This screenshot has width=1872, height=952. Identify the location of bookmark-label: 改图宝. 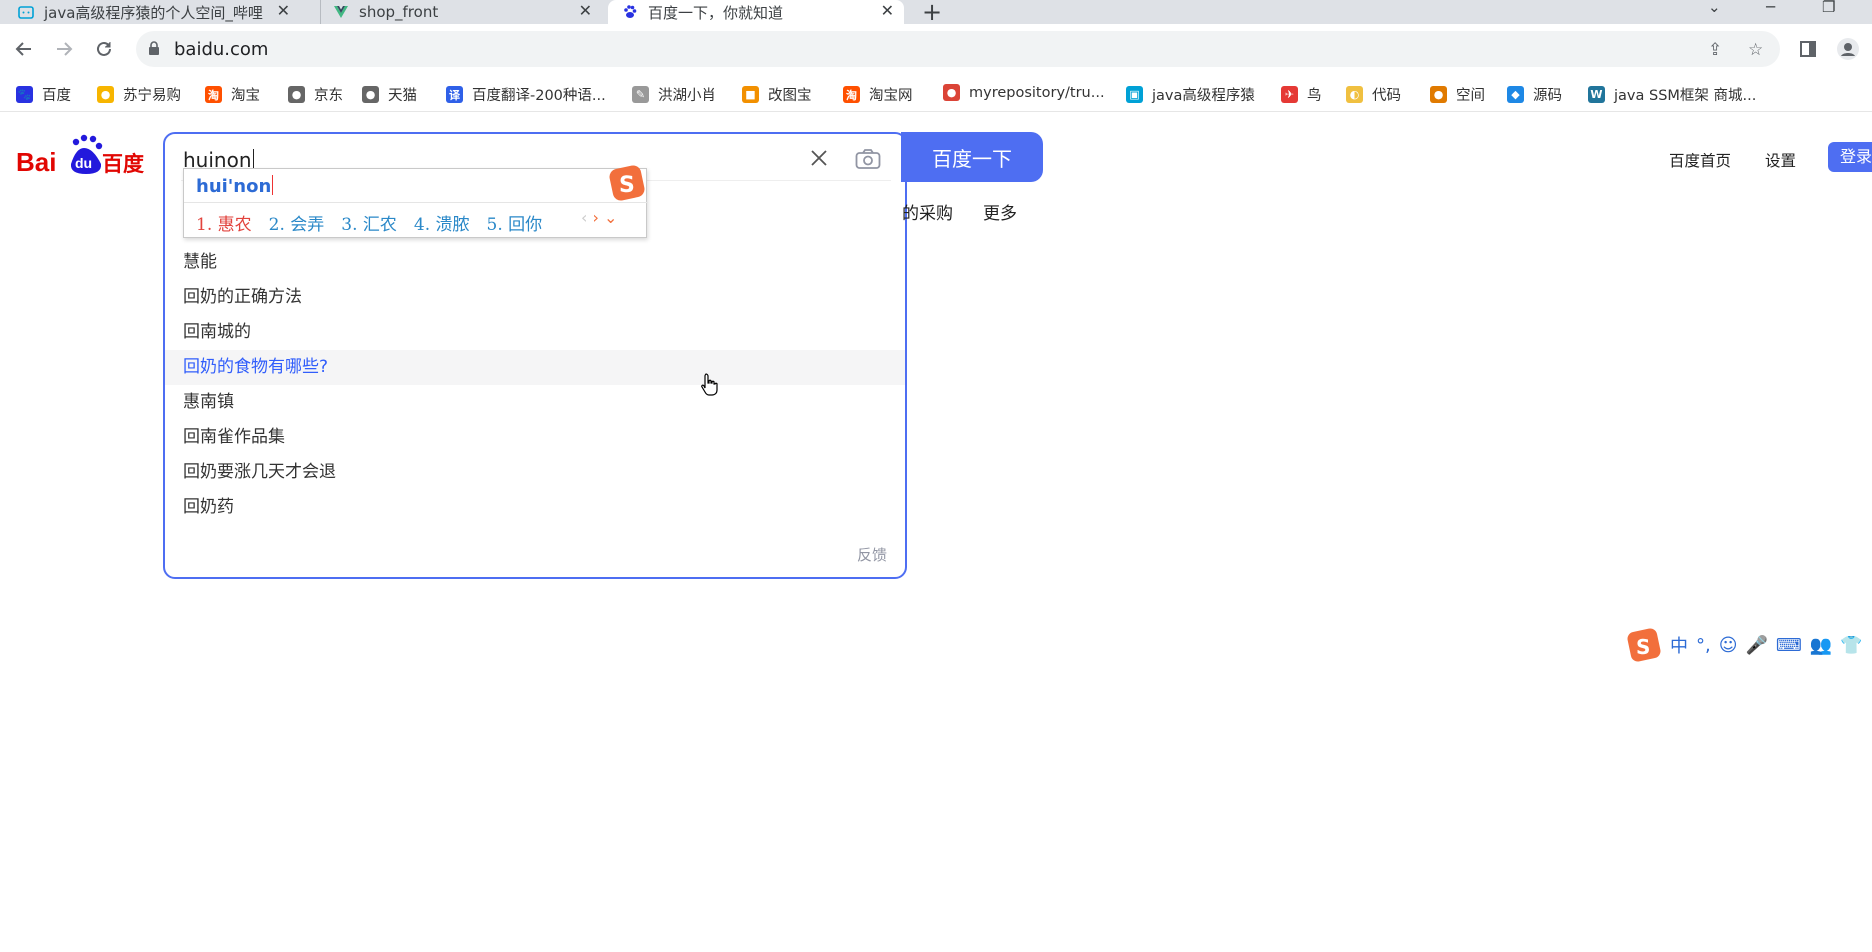
(790, 96).